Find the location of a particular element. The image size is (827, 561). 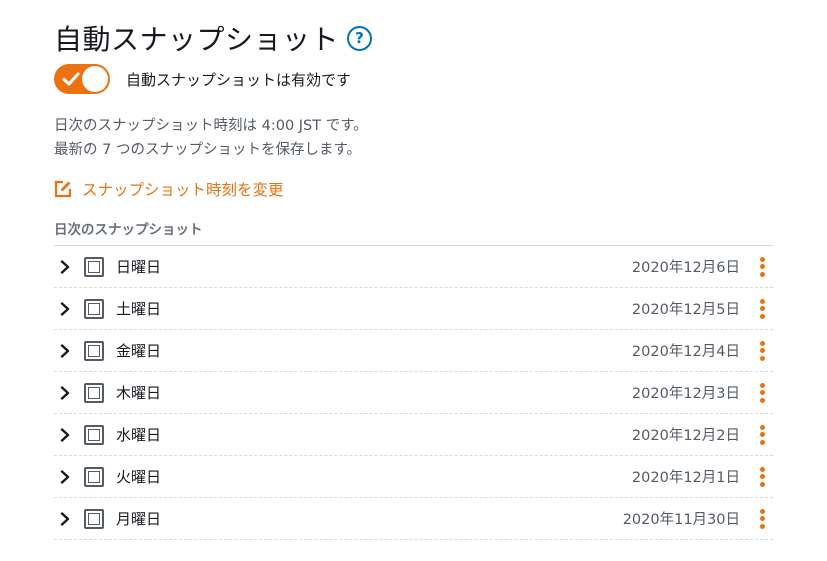

snapshot-row: 金曜日 2020年12月4日 is located at coordinates (413, 351).